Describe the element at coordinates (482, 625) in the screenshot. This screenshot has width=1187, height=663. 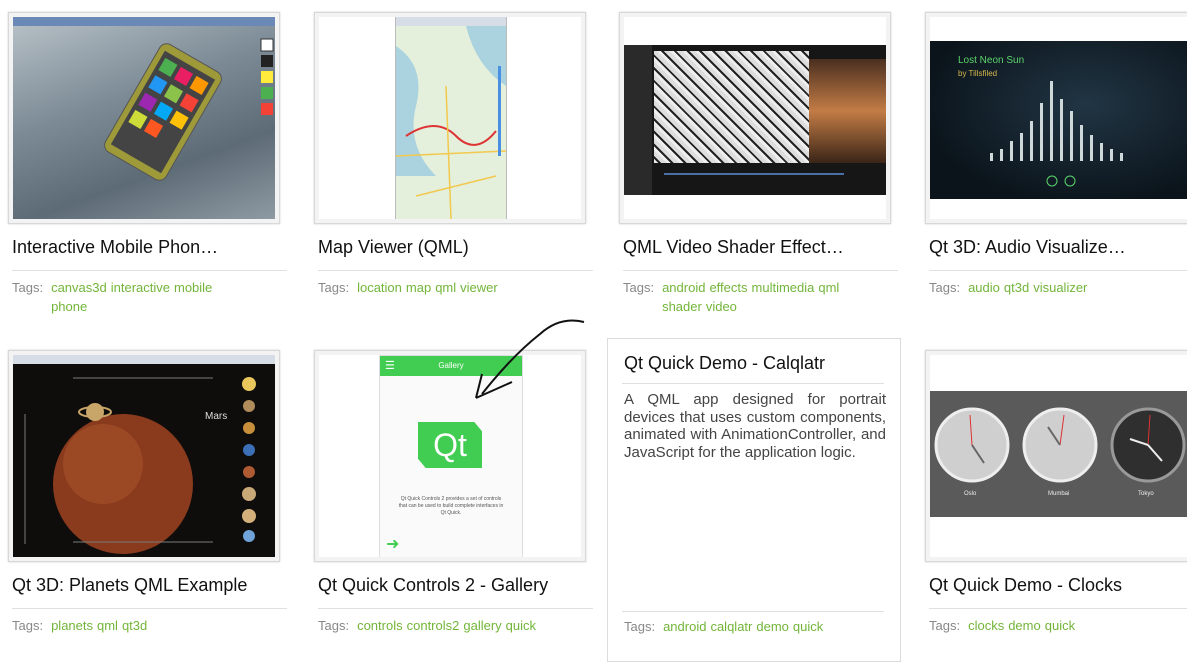
I see `tag-link: gallery` at that location.